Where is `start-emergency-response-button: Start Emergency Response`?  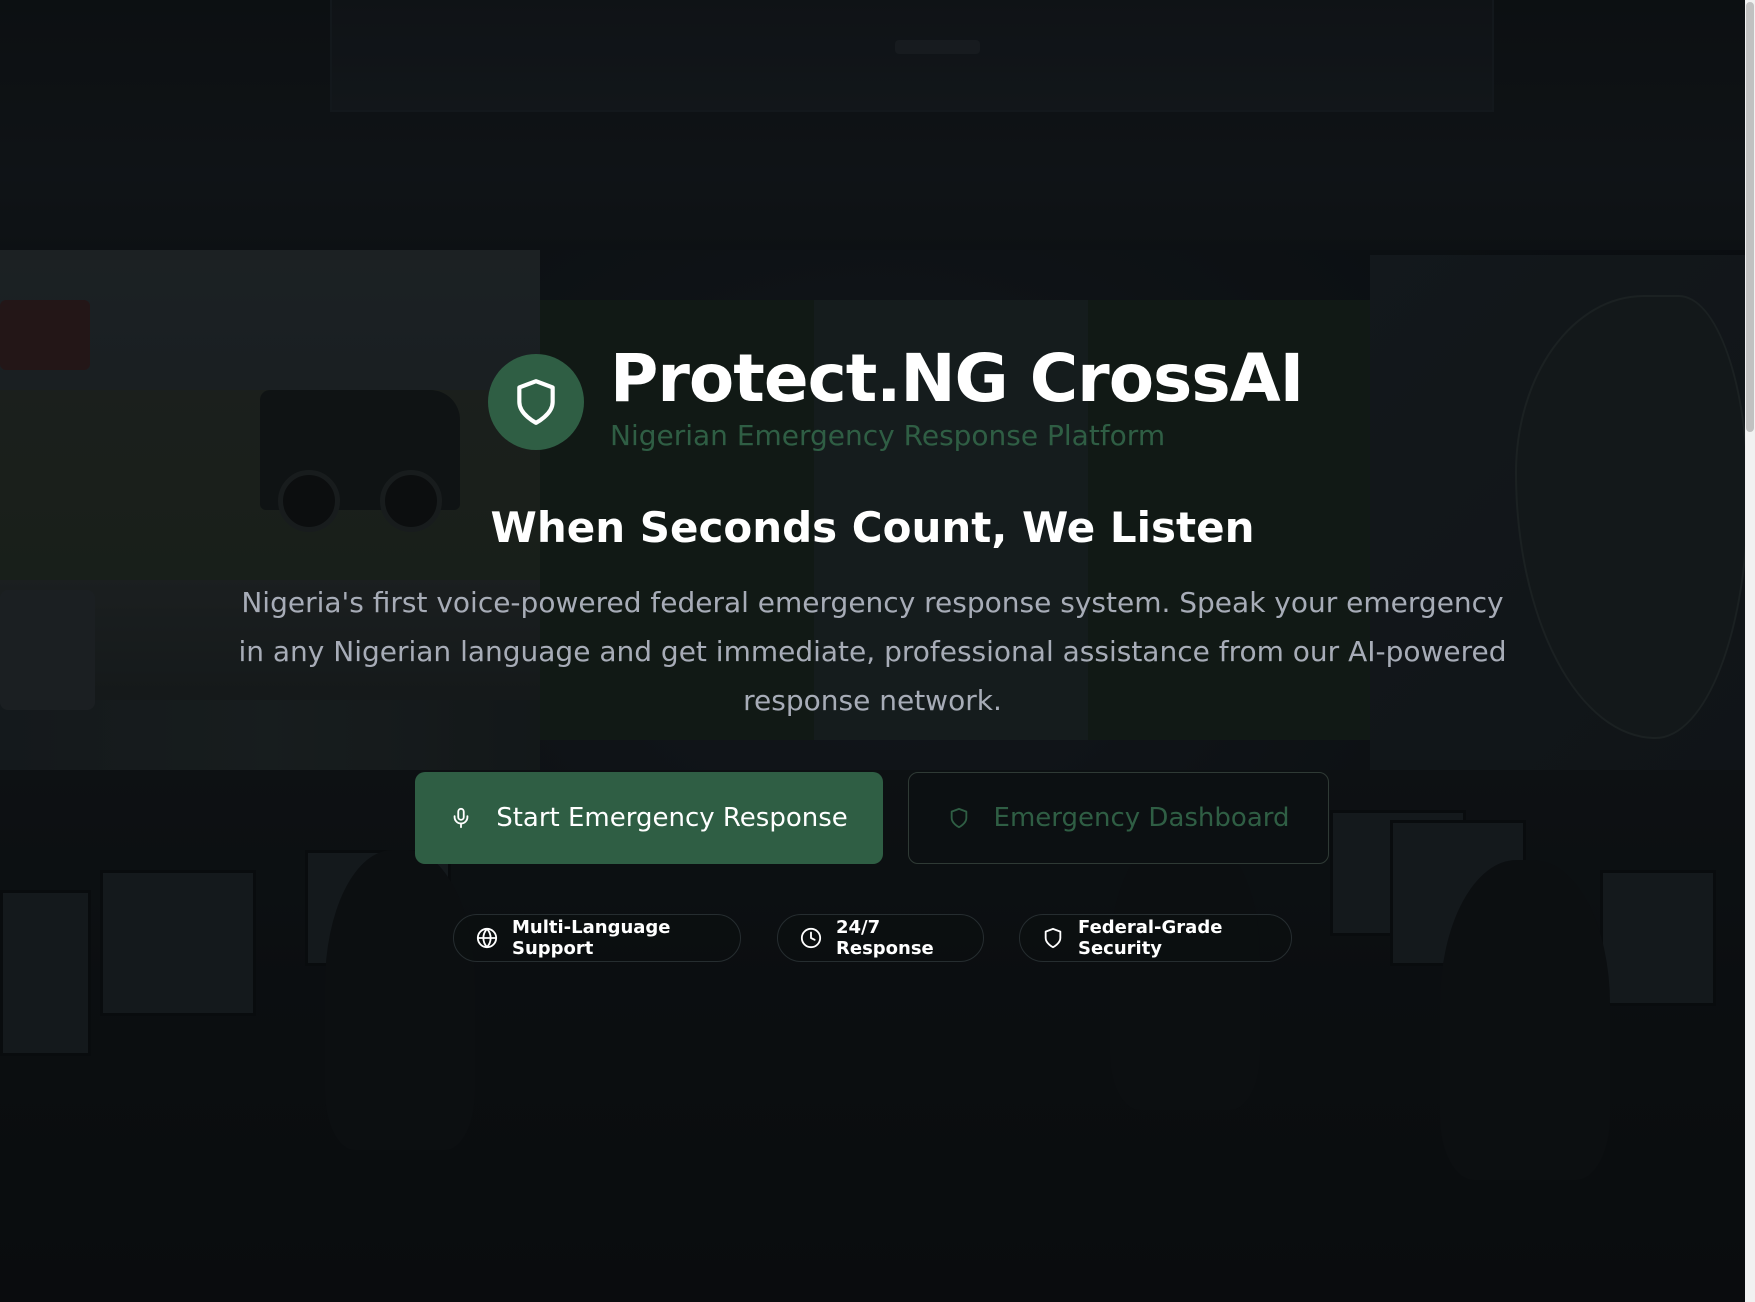 start-emergency-response-button: Start Emergency Response is located at coordinates (649, 818).